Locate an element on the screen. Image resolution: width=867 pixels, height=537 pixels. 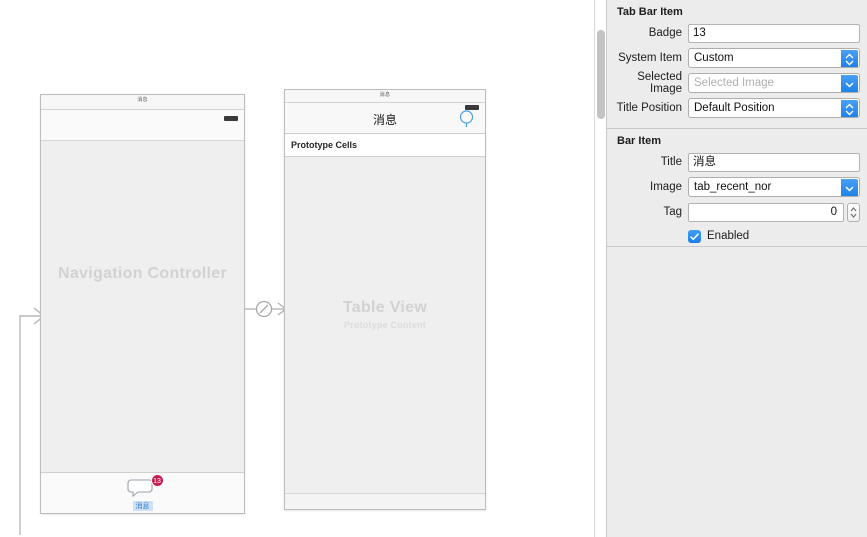
chat-bubble-icon: 13 is located at coordinates (145, 486).